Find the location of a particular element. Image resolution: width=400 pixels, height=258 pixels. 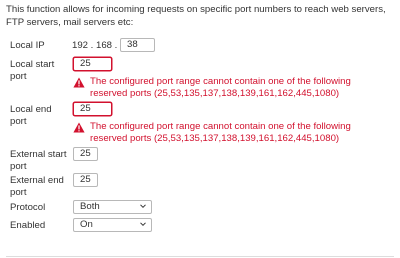

enabled-select: On is located at coordinates (112, 225).